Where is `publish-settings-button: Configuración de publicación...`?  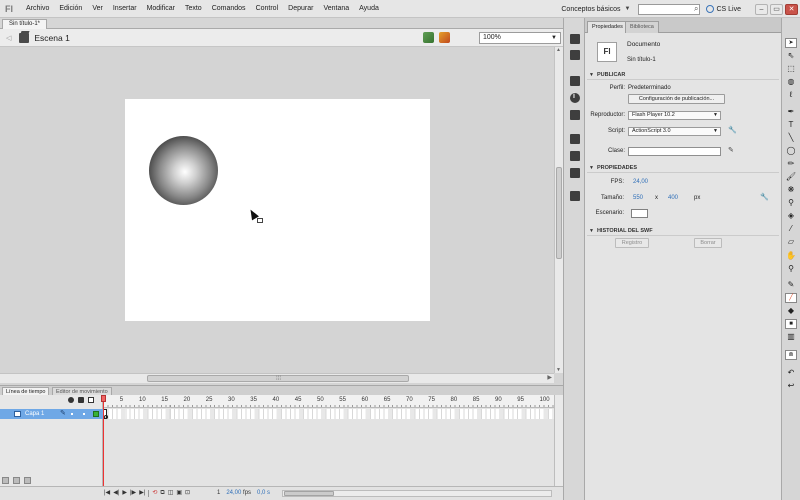 publish-settings-button: Configuración de publicación... is located at coordinates (676, 99).